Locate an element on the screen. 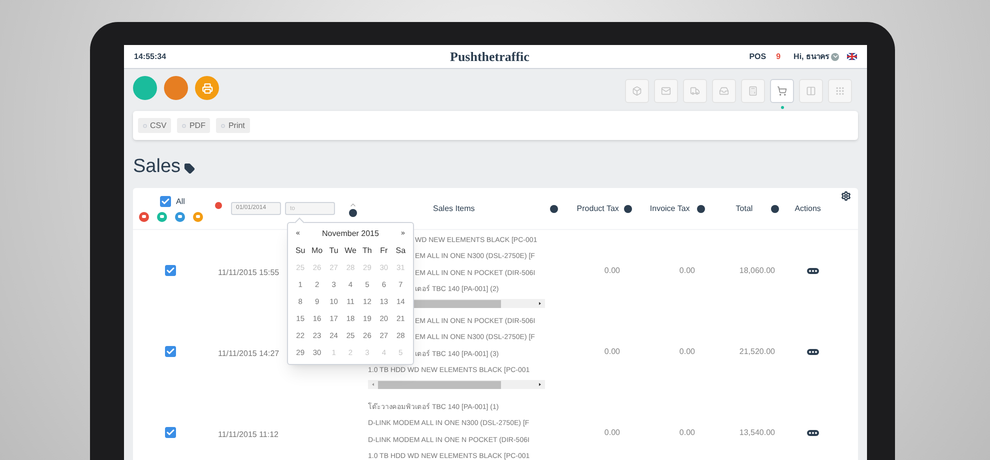 The image size is (990, 460). dropdown-icon is located at coordinates (835, 56).